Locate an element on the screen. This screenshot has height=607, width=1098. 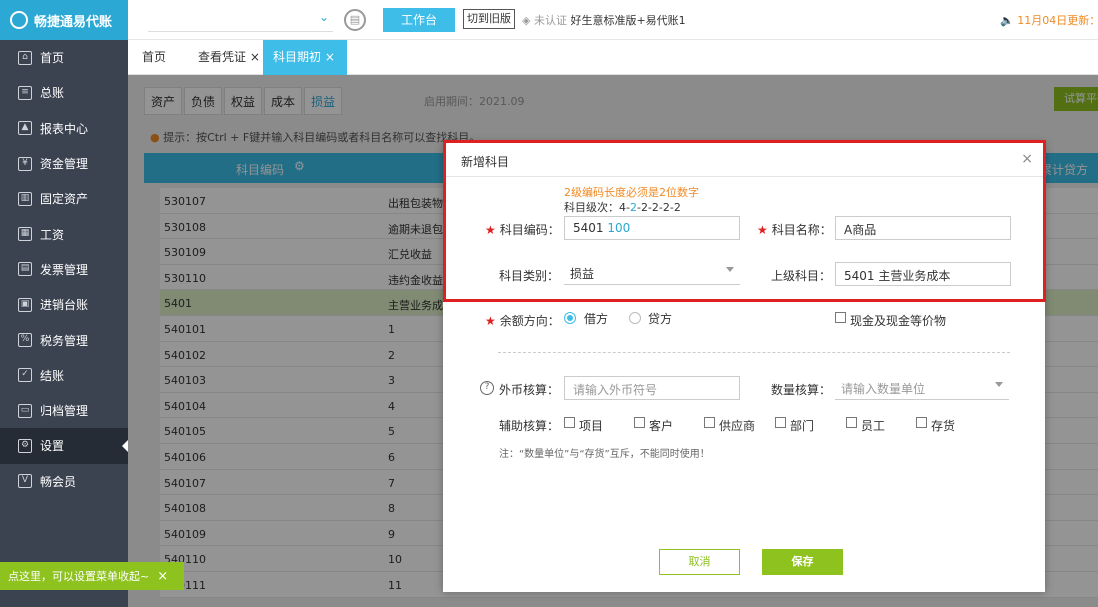
sidebar-item-label: 结账 is located at coordinates (52, 375).